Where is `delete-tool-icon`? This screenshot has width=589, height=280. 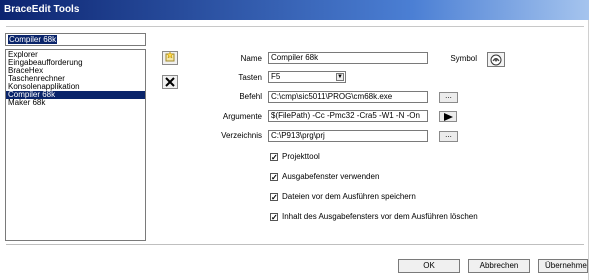 delete-tool-icon is located at coordinates (170, 82).